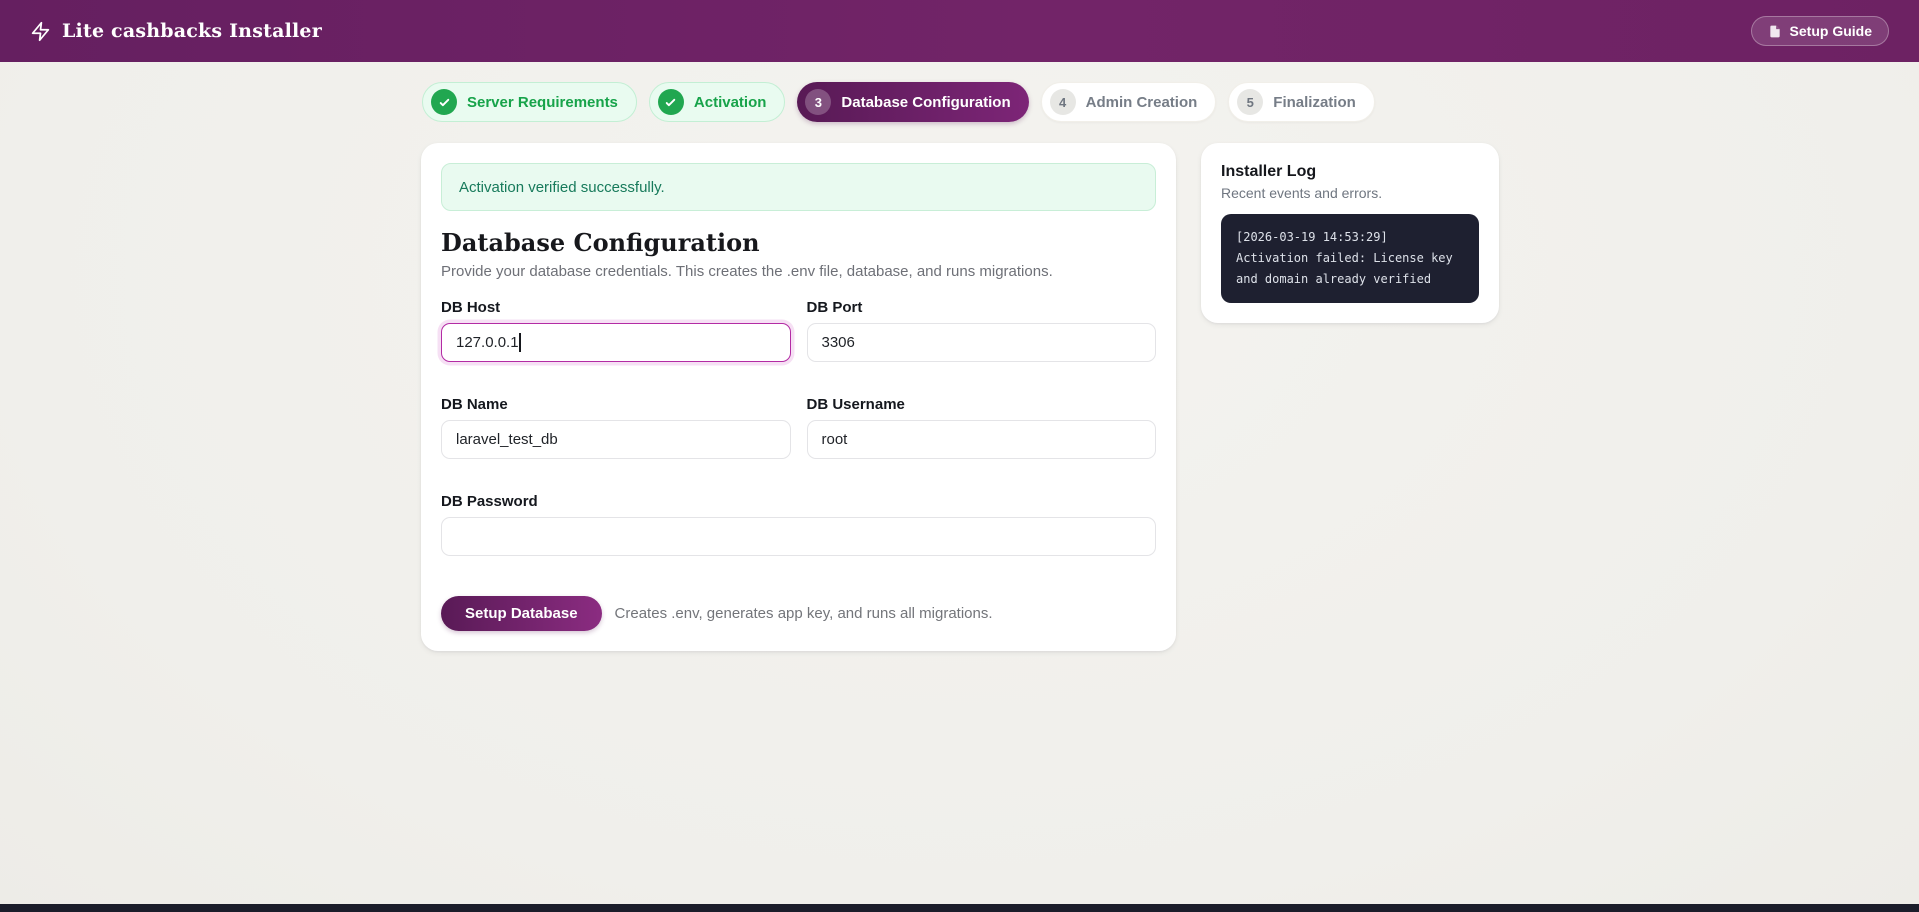 This screenshot has width=1919, height=912. I want to click on setup-database-button: Setup Database, so click(521, 613).